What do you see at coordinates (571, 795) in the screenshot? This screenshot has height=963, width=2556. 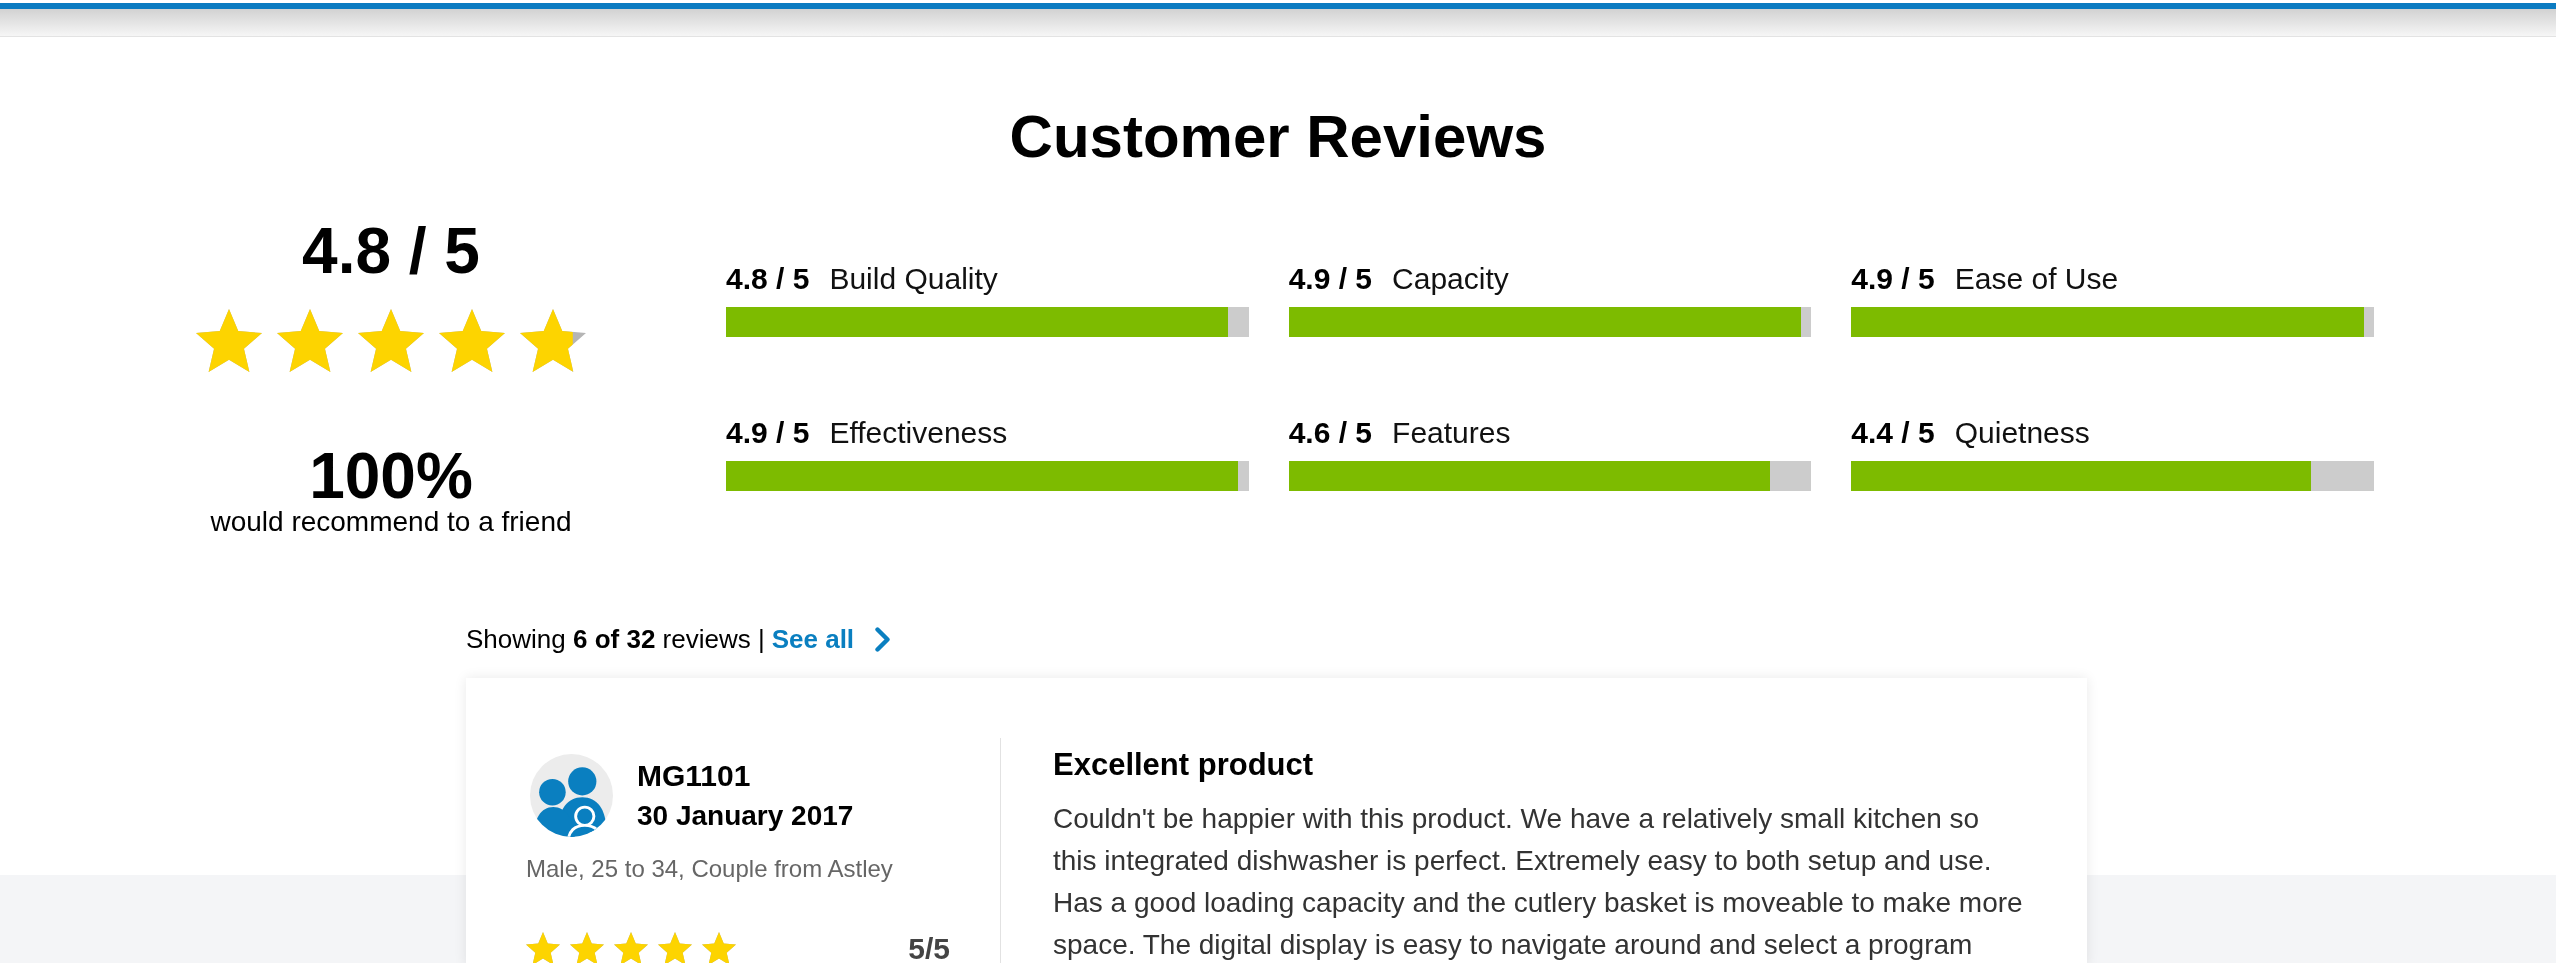 I see `family-avatar-icon` at bounding box center [571, 795].